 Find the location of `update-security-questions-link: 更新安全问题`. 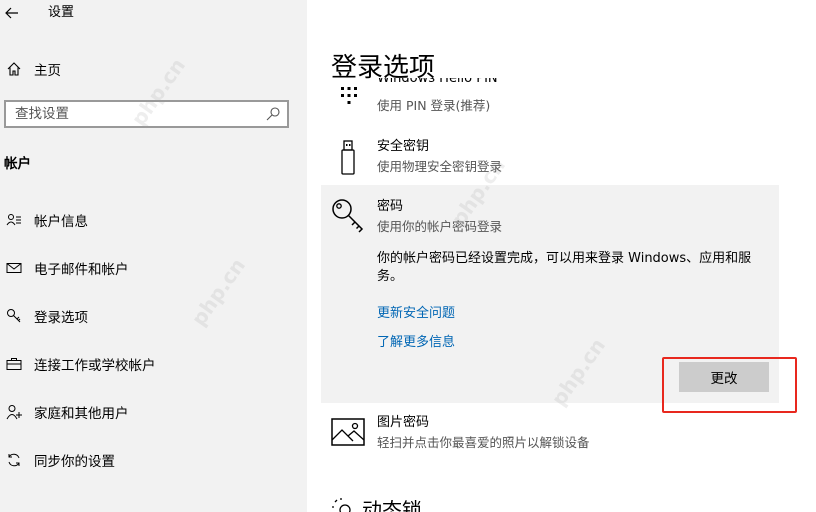

update-security-questions-link: 更新安全问题 is located at coordinates (416, 314).